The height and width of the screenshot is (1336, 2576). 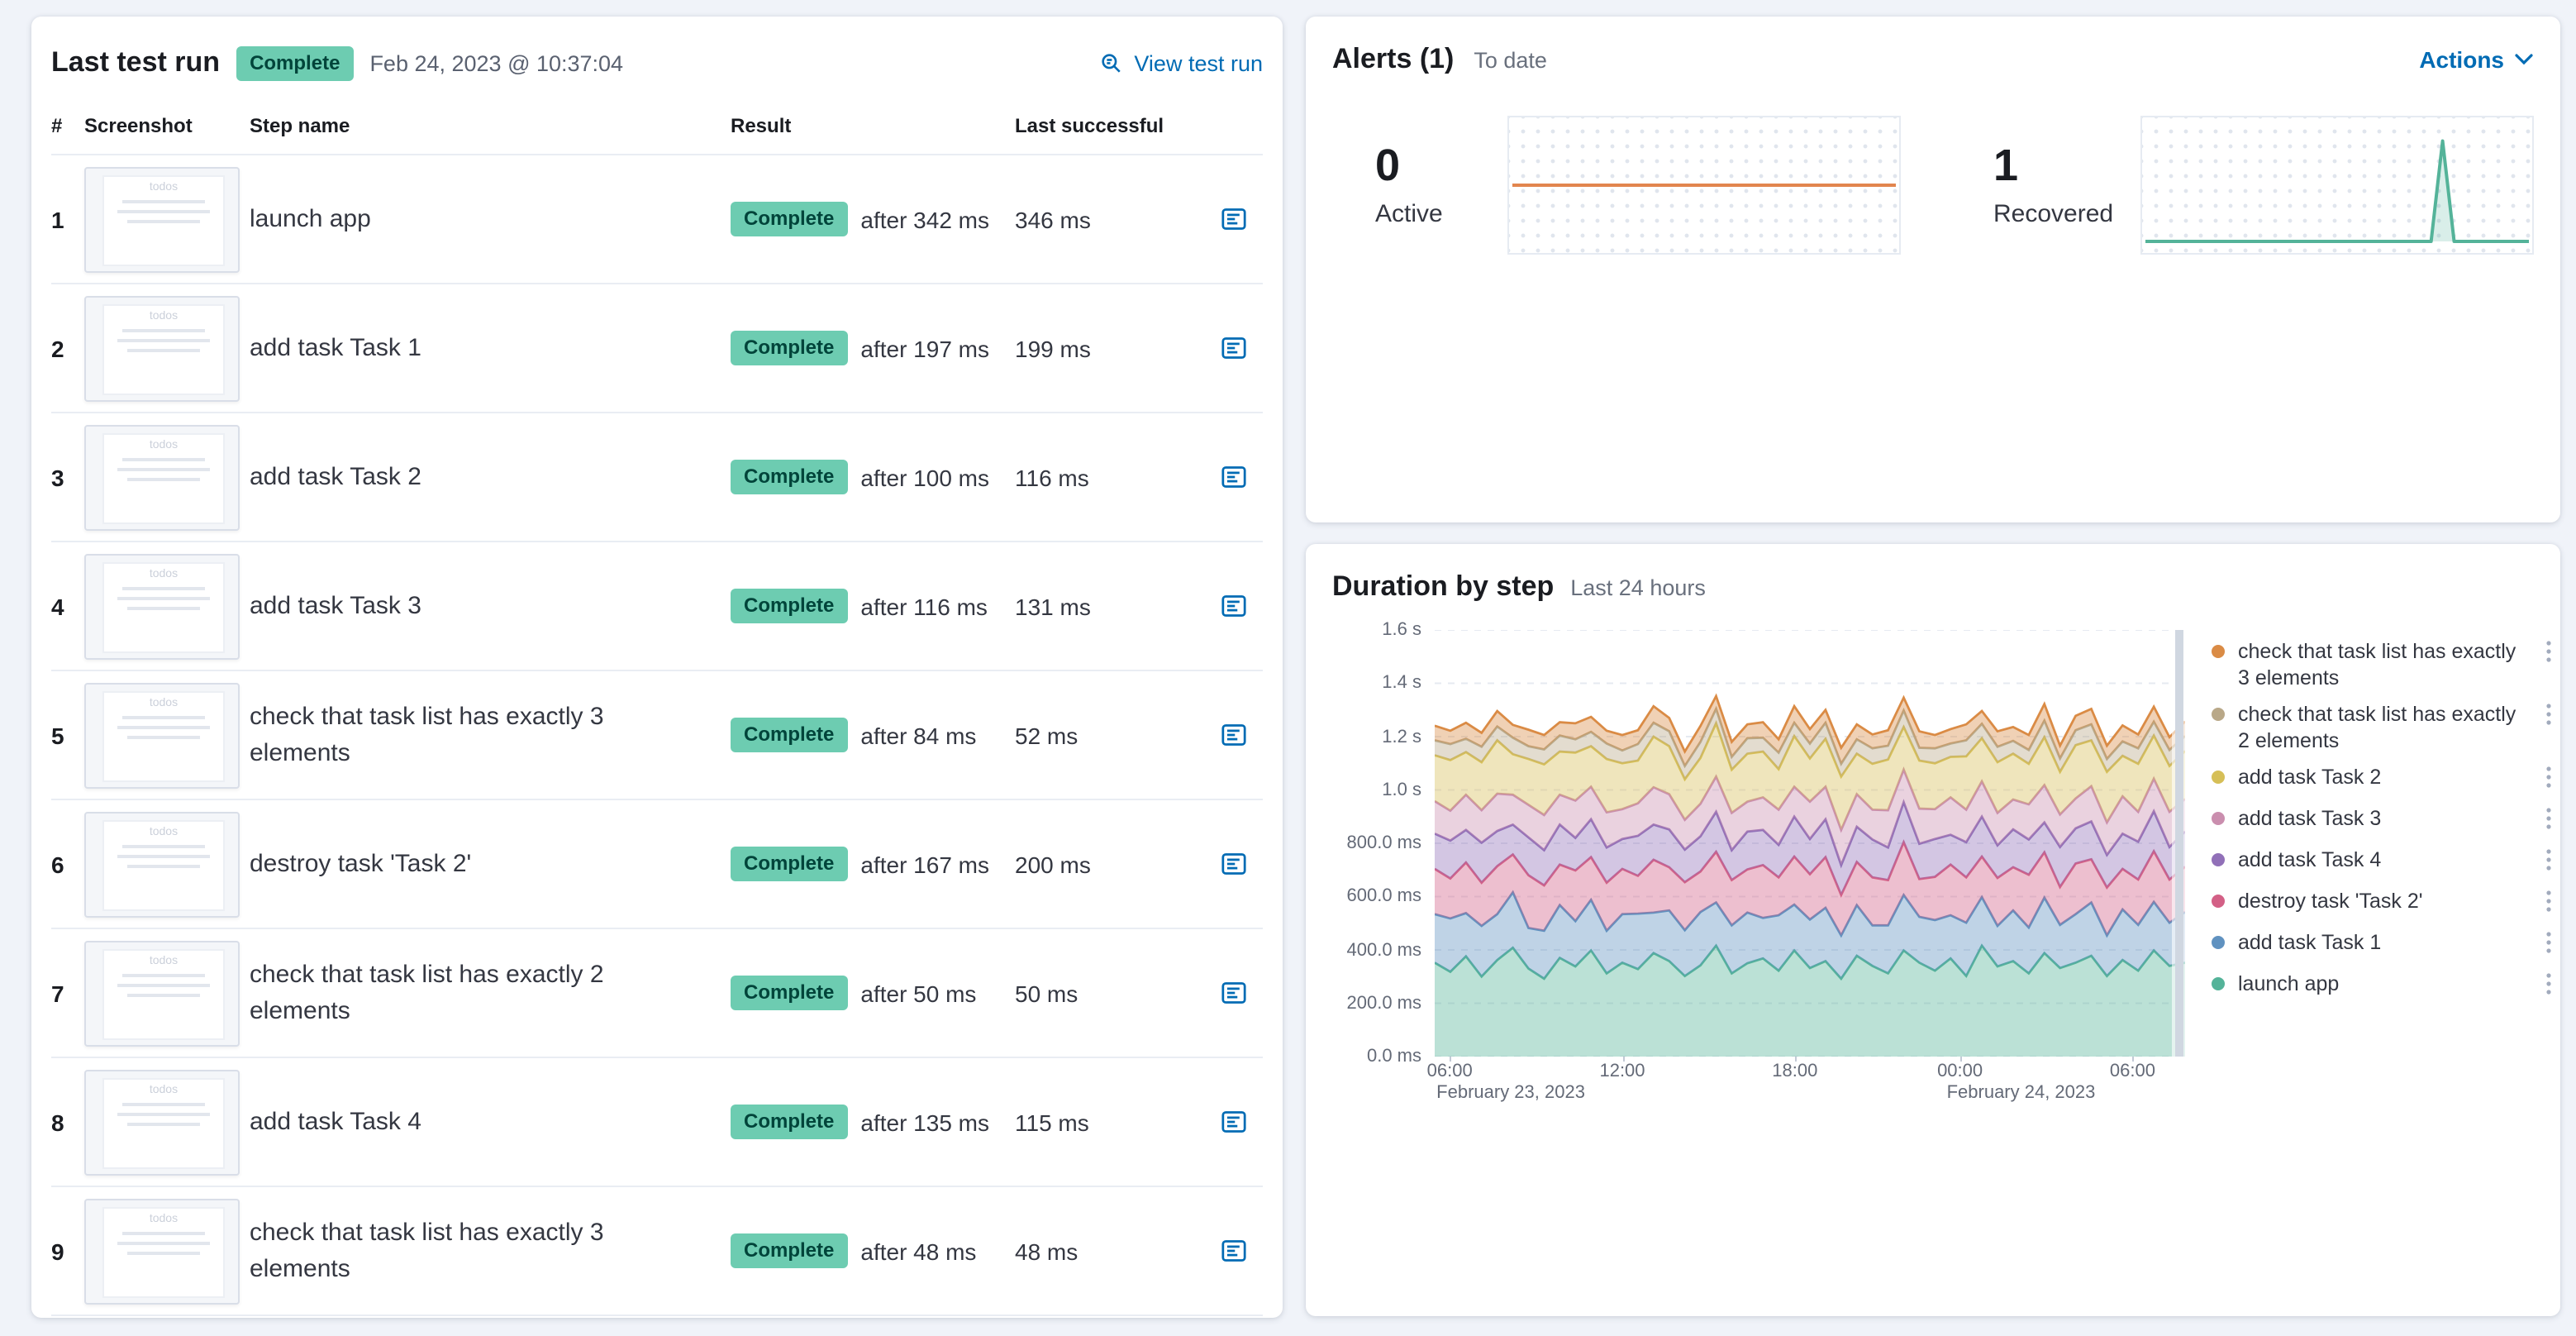 I want to click on col-result: Result, so click(x=762, y=125).